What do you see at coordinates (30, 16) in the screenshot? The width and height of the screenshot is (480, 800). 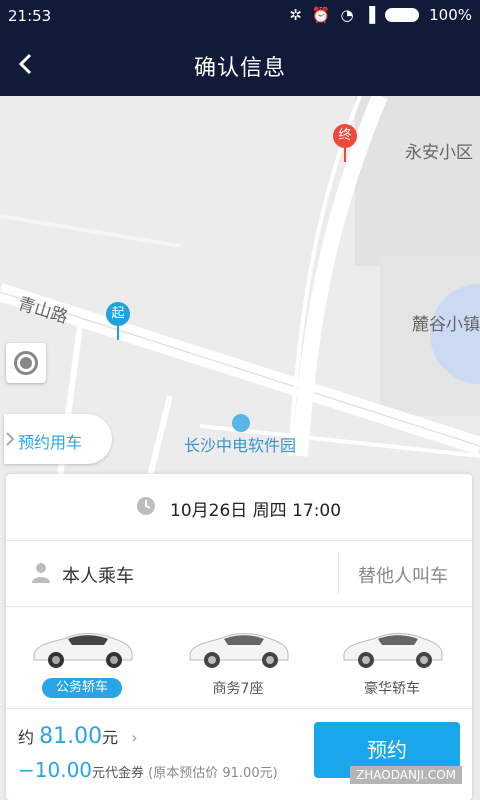 I see `status-time: 21:53` at bounding box center [30, 16].